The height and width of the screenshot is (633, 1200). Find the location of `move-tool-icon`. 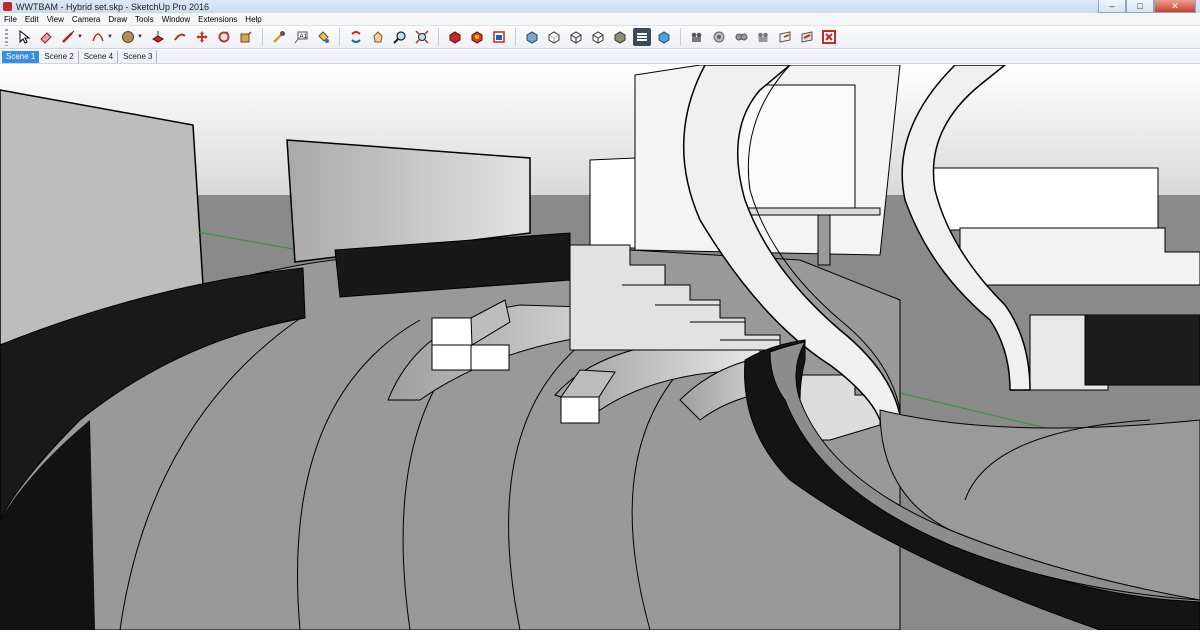

move-tool-icon is located at coordinates (202, 37).